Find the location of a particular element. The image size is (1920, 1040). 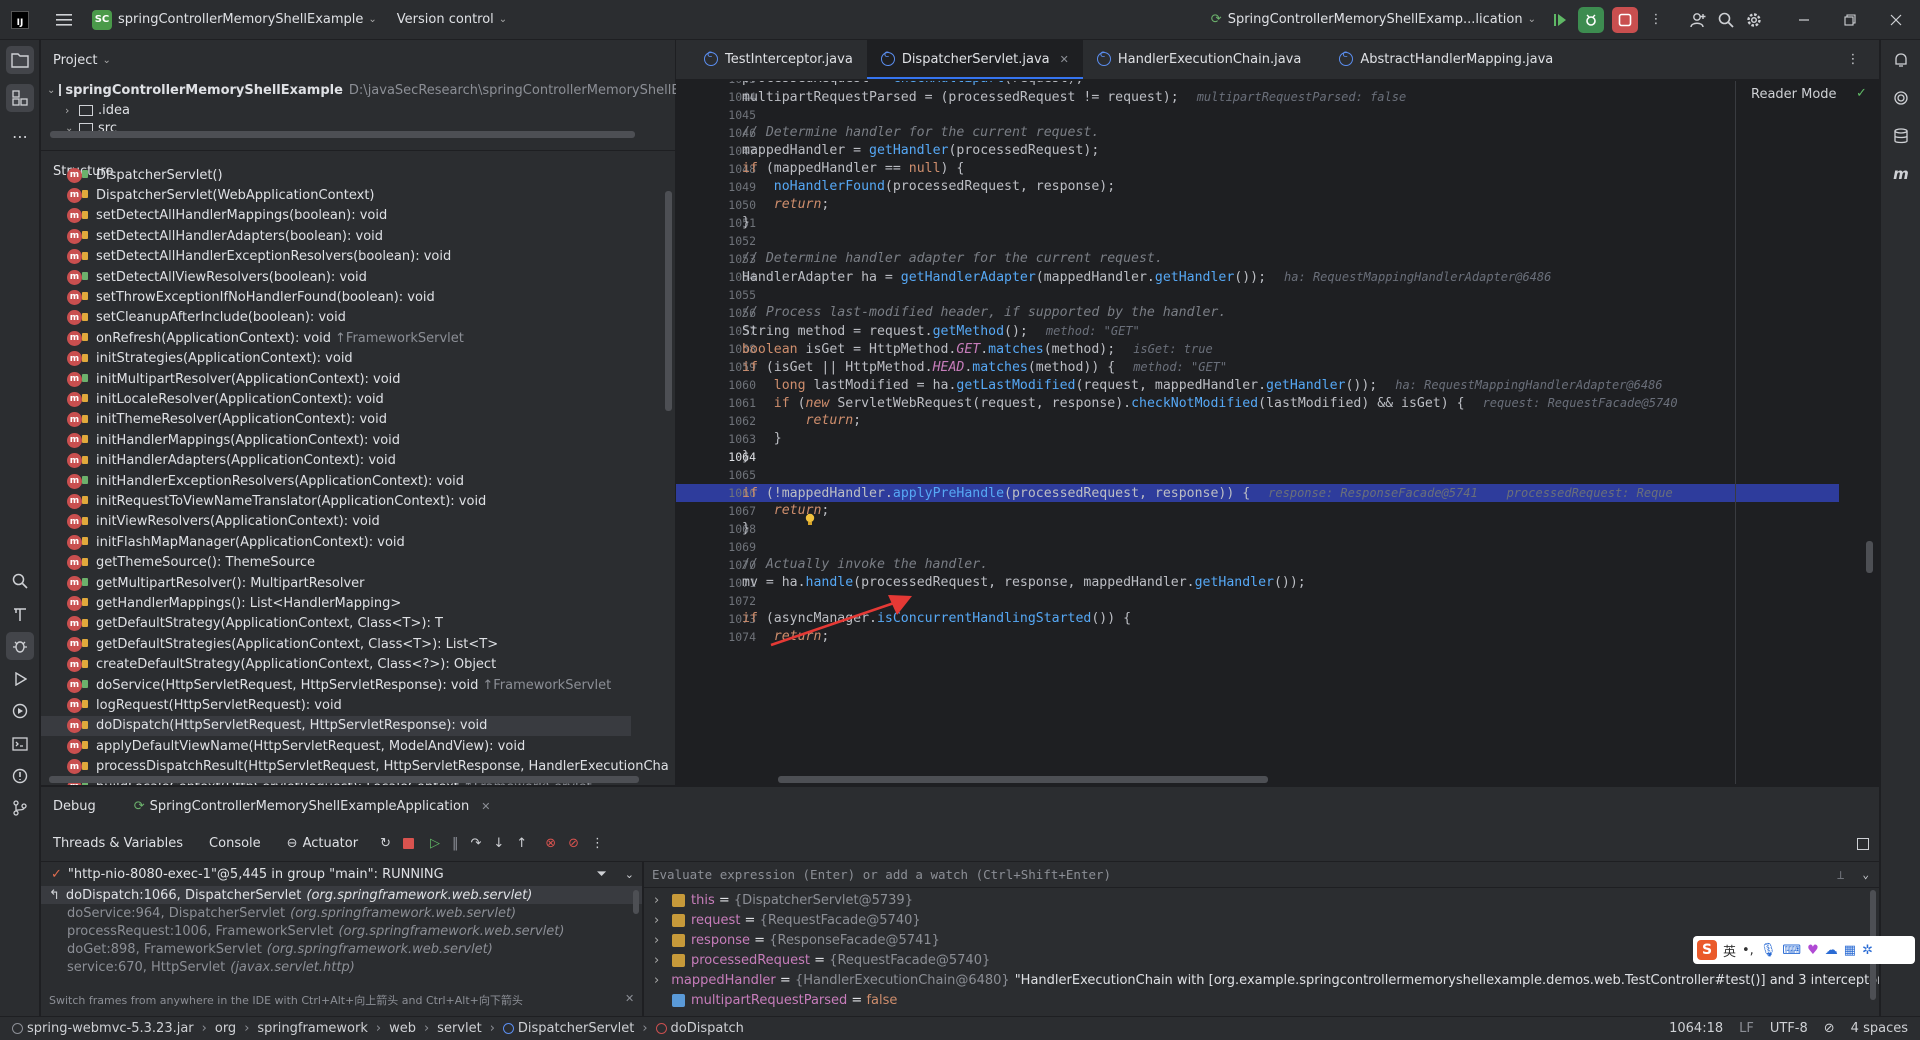

tab-options-icon: ⋮ is located at coordinates (1853, 59).